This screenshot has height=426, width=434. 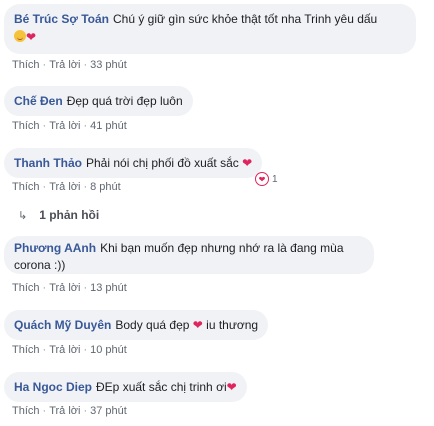 What do you see at coordinates (124, 101) in the screenshot?
I see `comment-text: Đẹp quá trời đẹp luôn` at bounding box center [124, 101].